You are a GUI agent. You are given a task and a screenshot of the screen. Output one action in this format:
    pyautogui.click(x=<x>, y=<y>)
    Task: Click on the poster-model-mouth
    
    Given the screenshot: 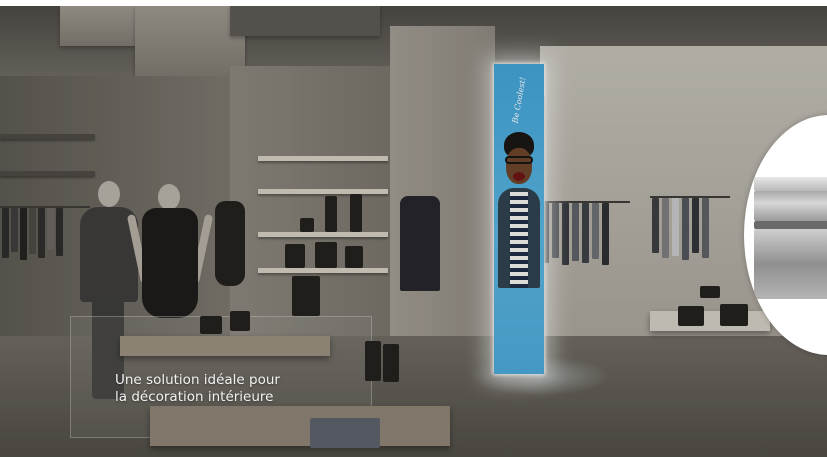 What is the action you would take?
    pyautogui.click(x=519, y=176)
    